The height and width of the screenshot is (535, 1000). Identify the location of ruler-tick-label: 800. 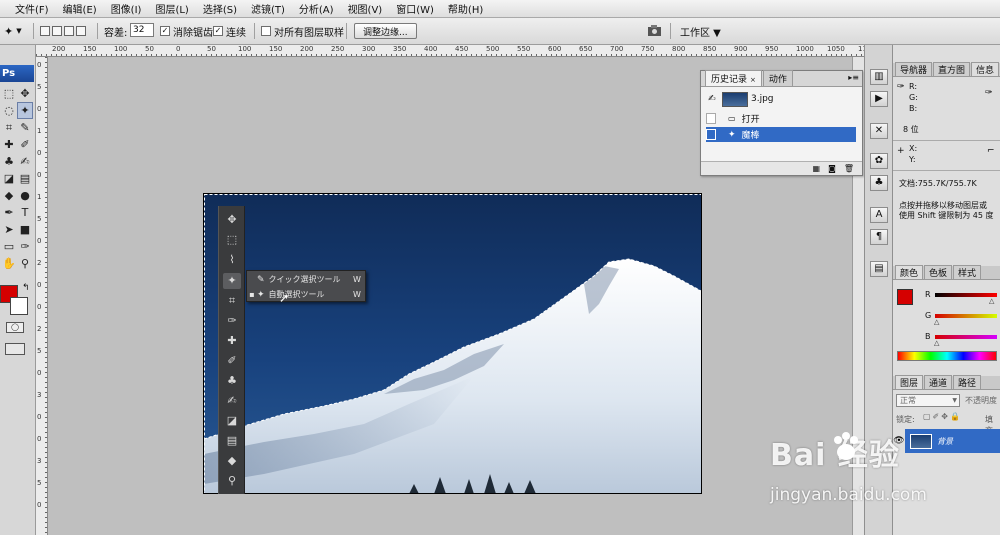
(679, 49).